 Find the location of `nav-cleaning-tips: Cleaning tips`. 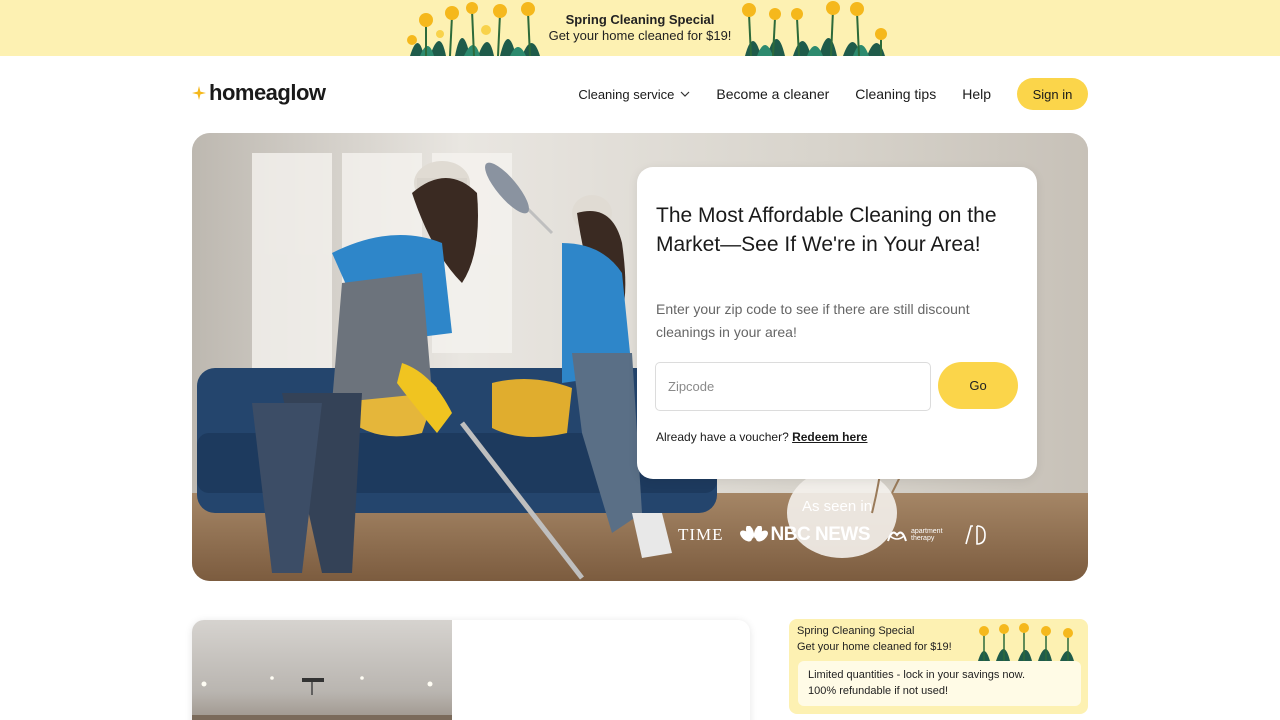

nav-cleaning-tips: Cleaning tips is located at coordinates (895, 94).